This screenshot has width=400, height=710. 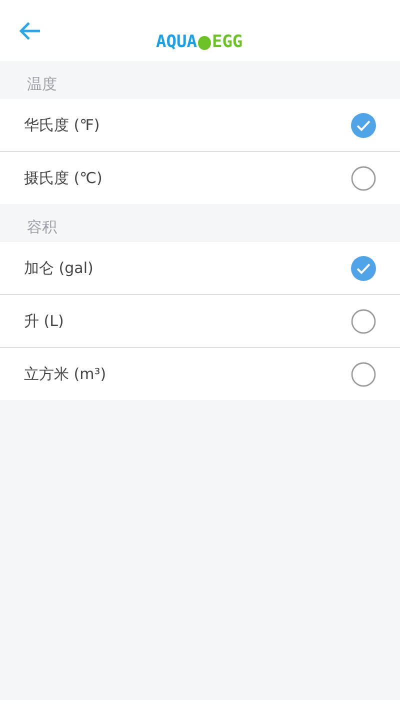 What do you see at coordinates (42, 227) in the screenshot?
I see `section-title: 容积` at bounding box center [42, 227].